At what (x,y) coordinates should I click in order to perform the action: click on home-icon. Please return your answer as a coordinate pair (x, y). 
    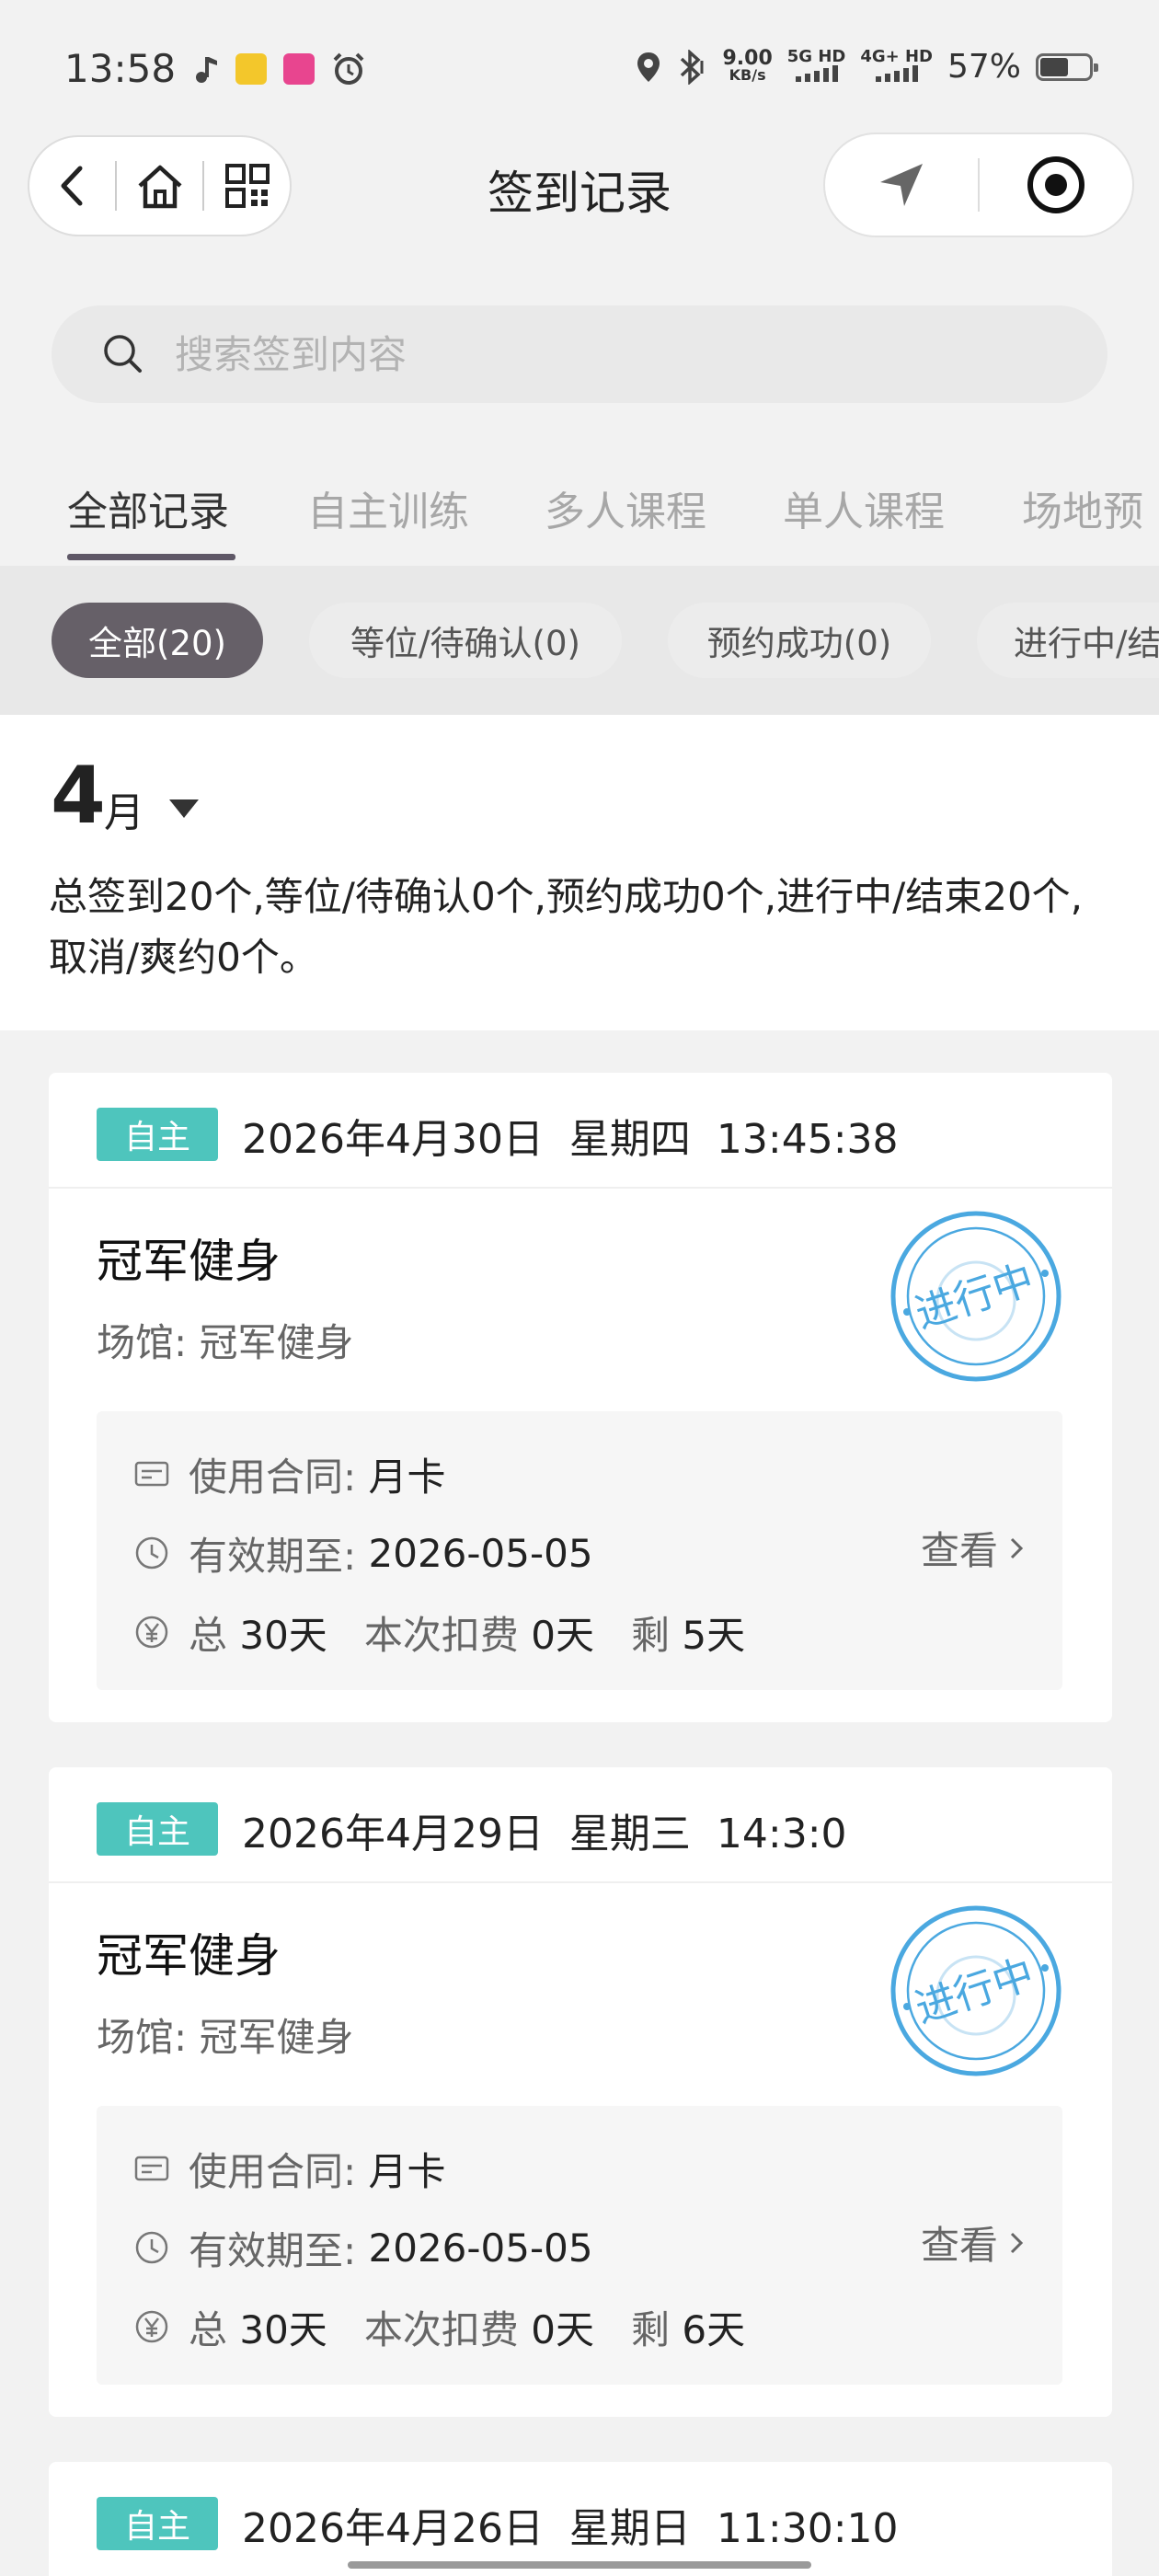
    Looking at the image, I should click on (159, 187).